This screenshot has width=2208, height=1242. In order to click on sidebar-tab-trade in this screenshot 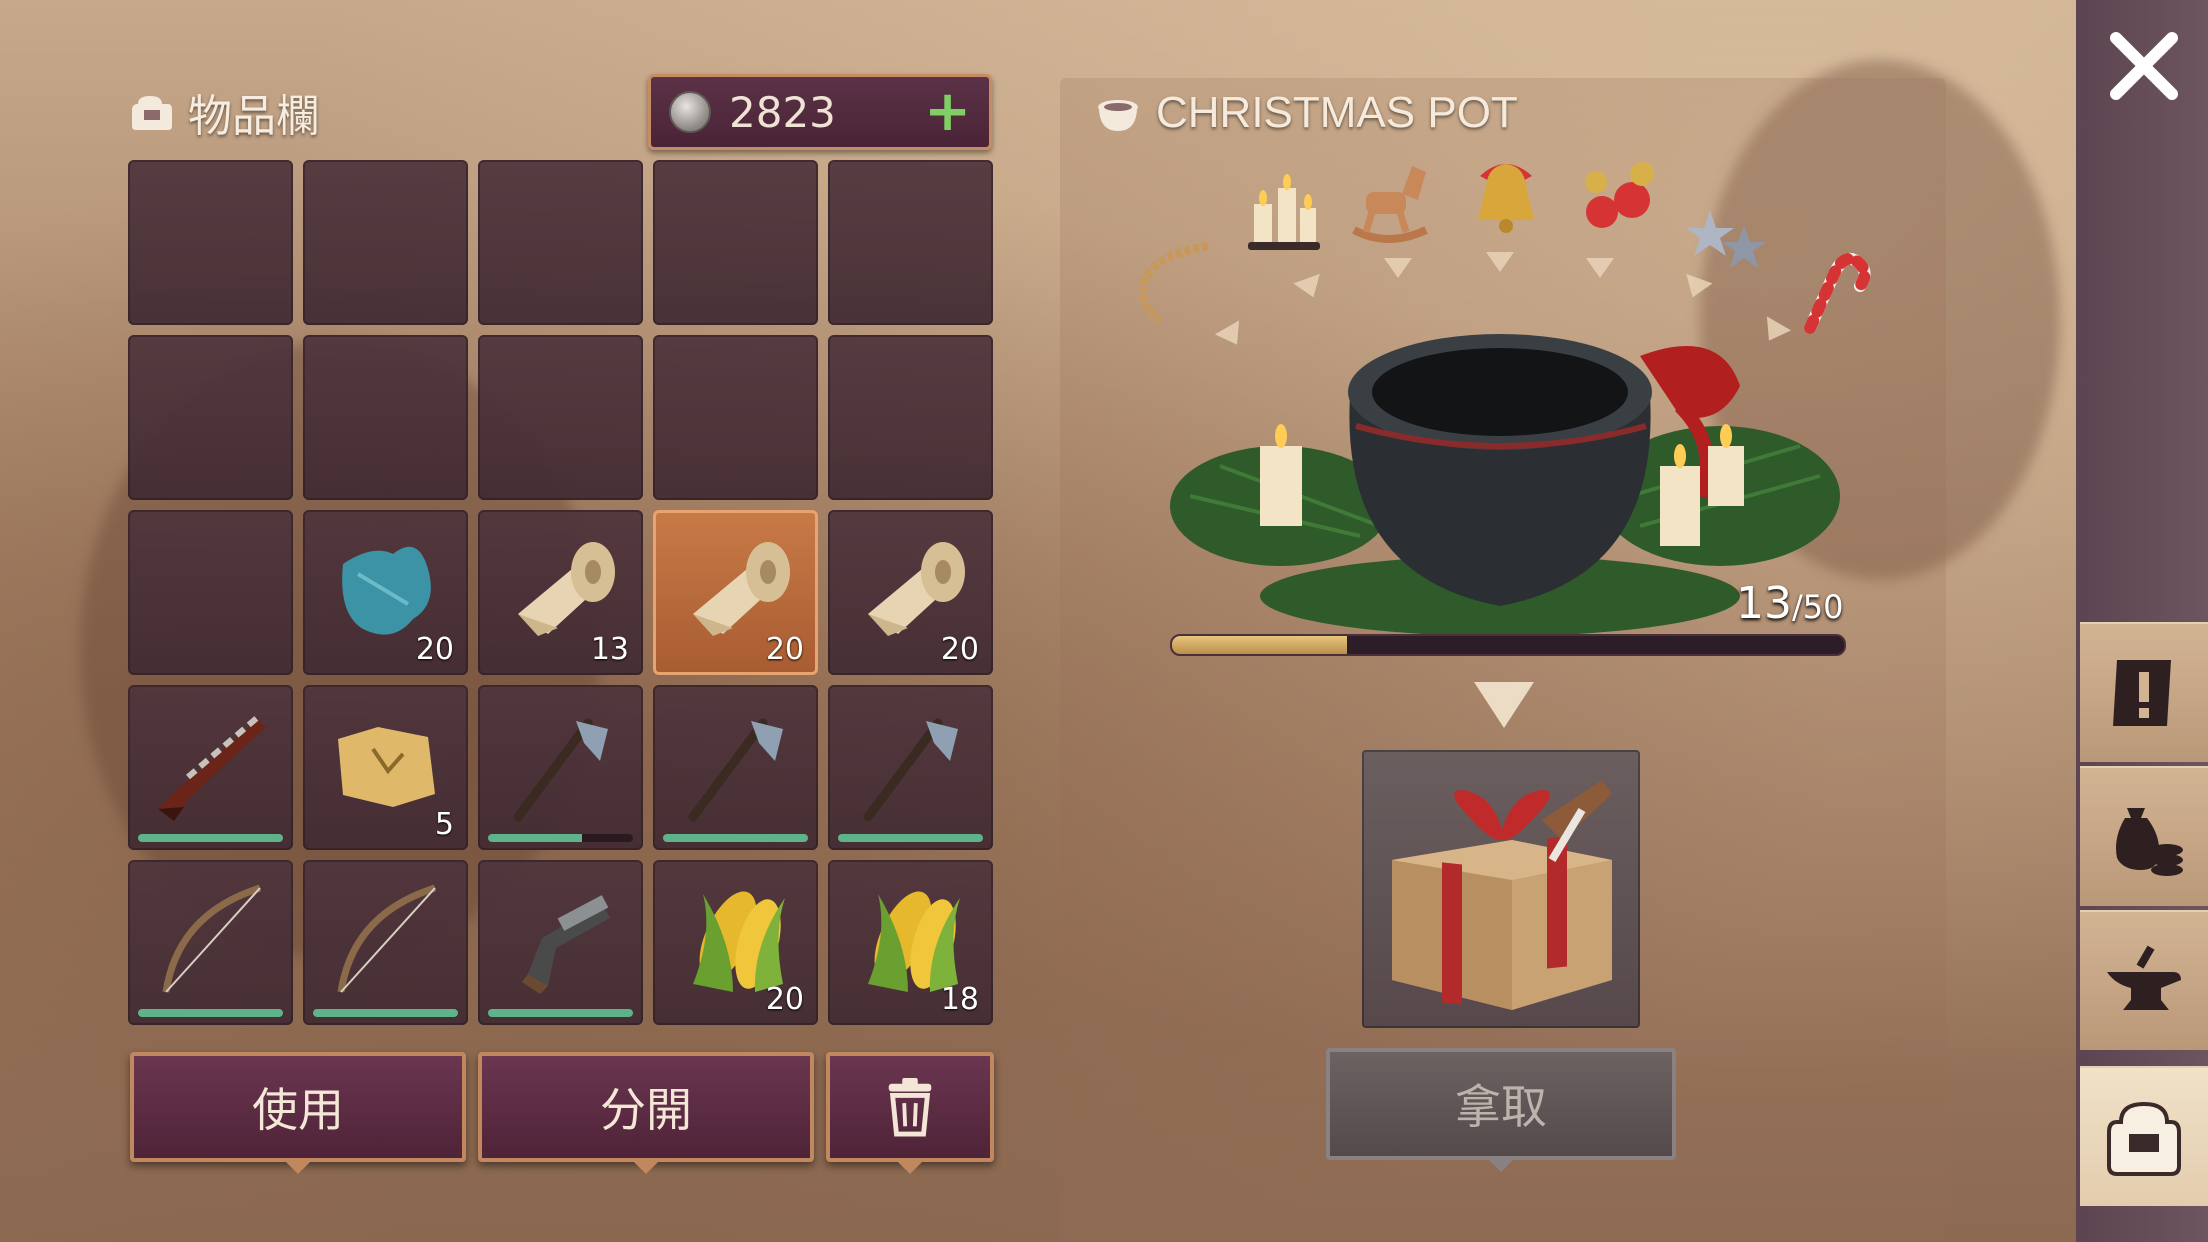, I will do `click(2144, 836)`.